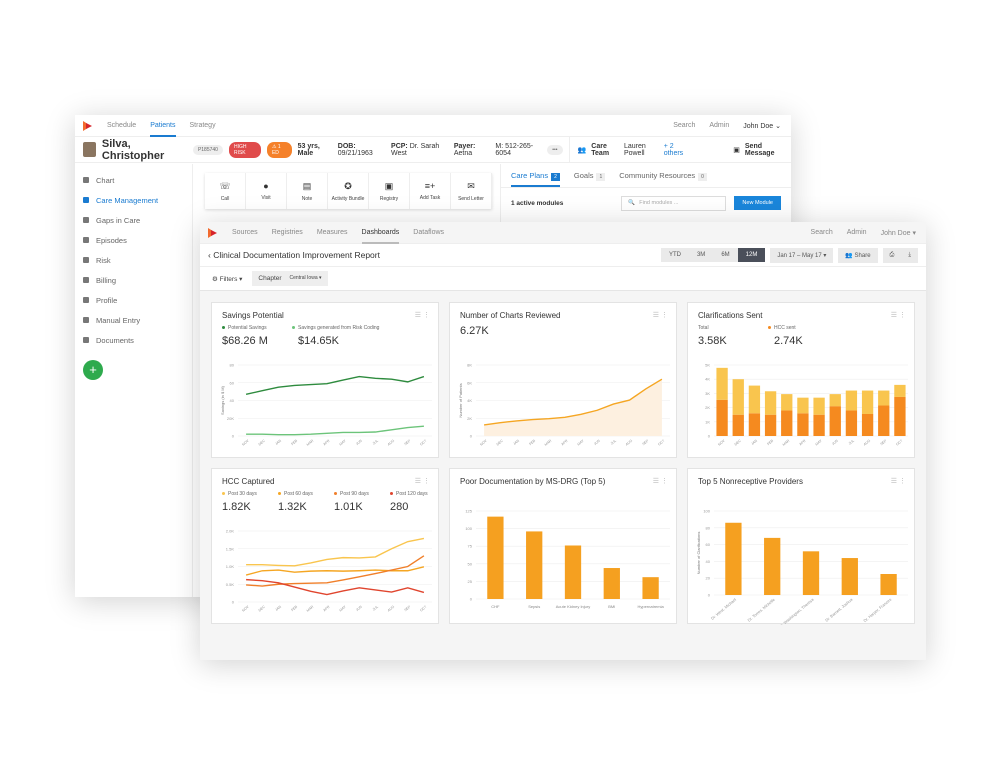 The image size is (1000, 775). I want to click on send-letter-button: ✉ Send Letter, so click(471, 191).